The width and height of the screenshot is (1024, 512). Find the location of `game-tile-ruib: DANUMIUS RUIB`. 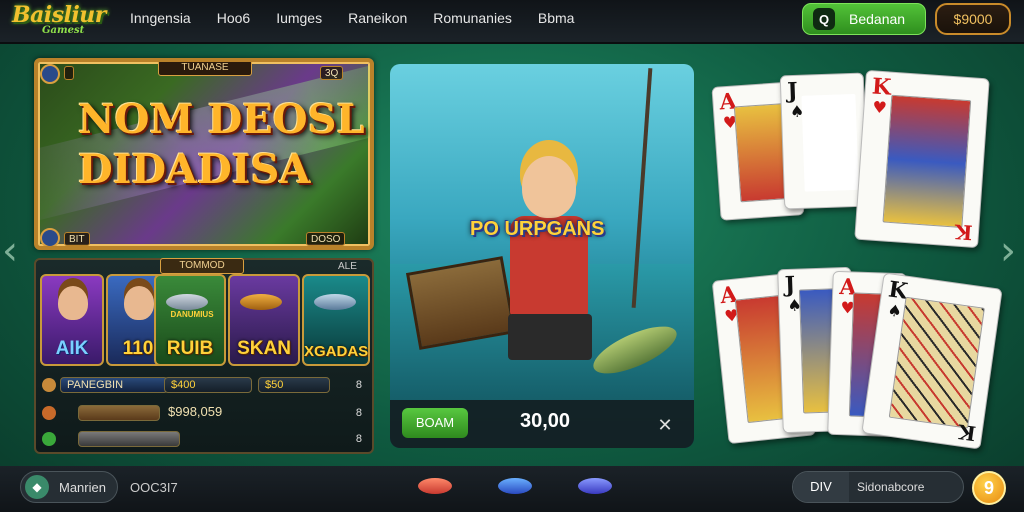

game-tile-ruib: DANUMIUS RUIB is located at coordinates (190, 320).